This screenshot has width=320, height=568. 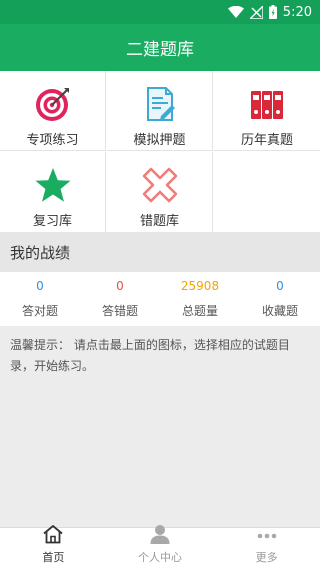 I want to click on bottom-nav: 首页 个人中心 更多, so click(x=160, y=546).